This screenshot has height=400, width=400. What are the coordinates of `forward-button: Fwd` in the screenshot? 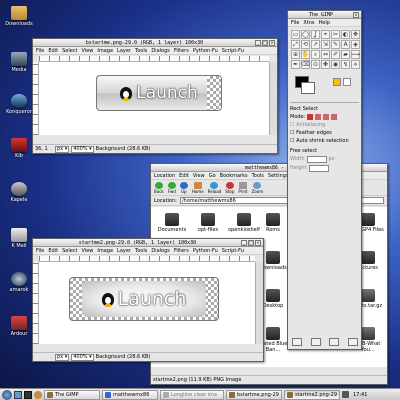 It's located at (172, 187).